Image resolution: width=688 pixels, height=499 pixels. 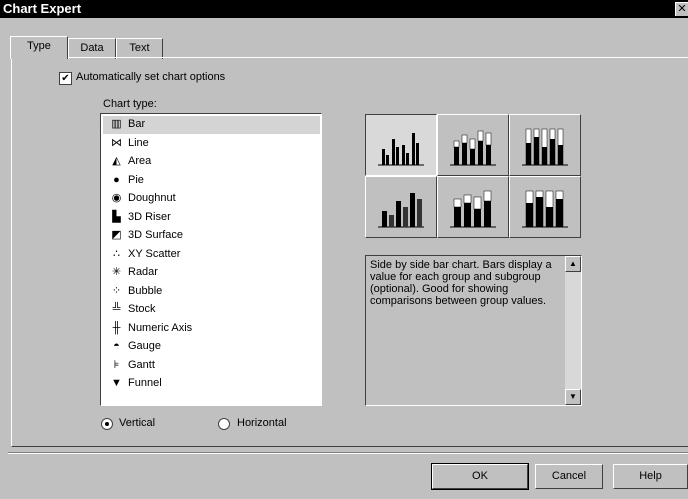 What do you see at coordinates (473, 148) in the screenshot?
I see `stacked-bar-icon` at bounding box center [473, 148].